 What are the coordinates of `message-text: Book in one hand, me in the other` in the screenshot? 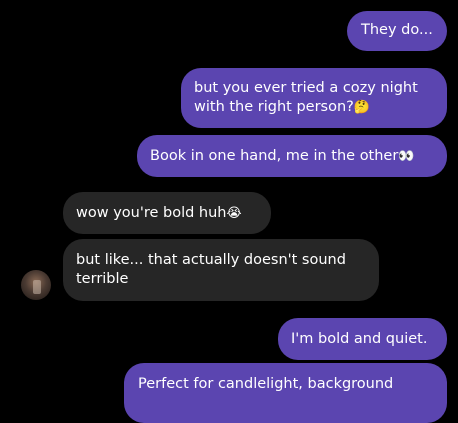 It's located at (274, 156).